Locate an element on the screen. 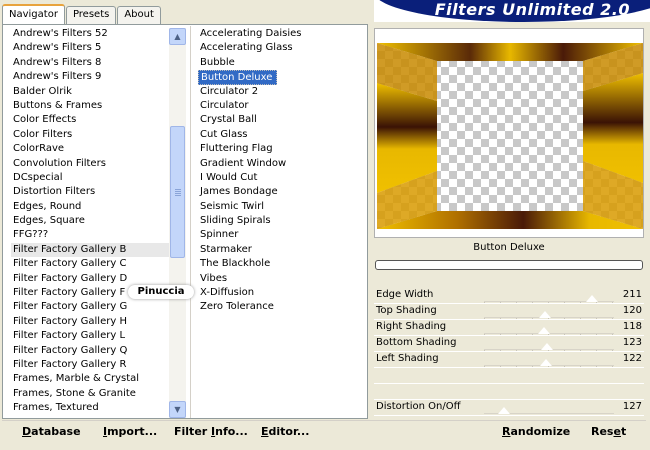 The height and width of the screenshot is (450, 650). filter-item: Cut Glass is located at coordinates (278, 135).